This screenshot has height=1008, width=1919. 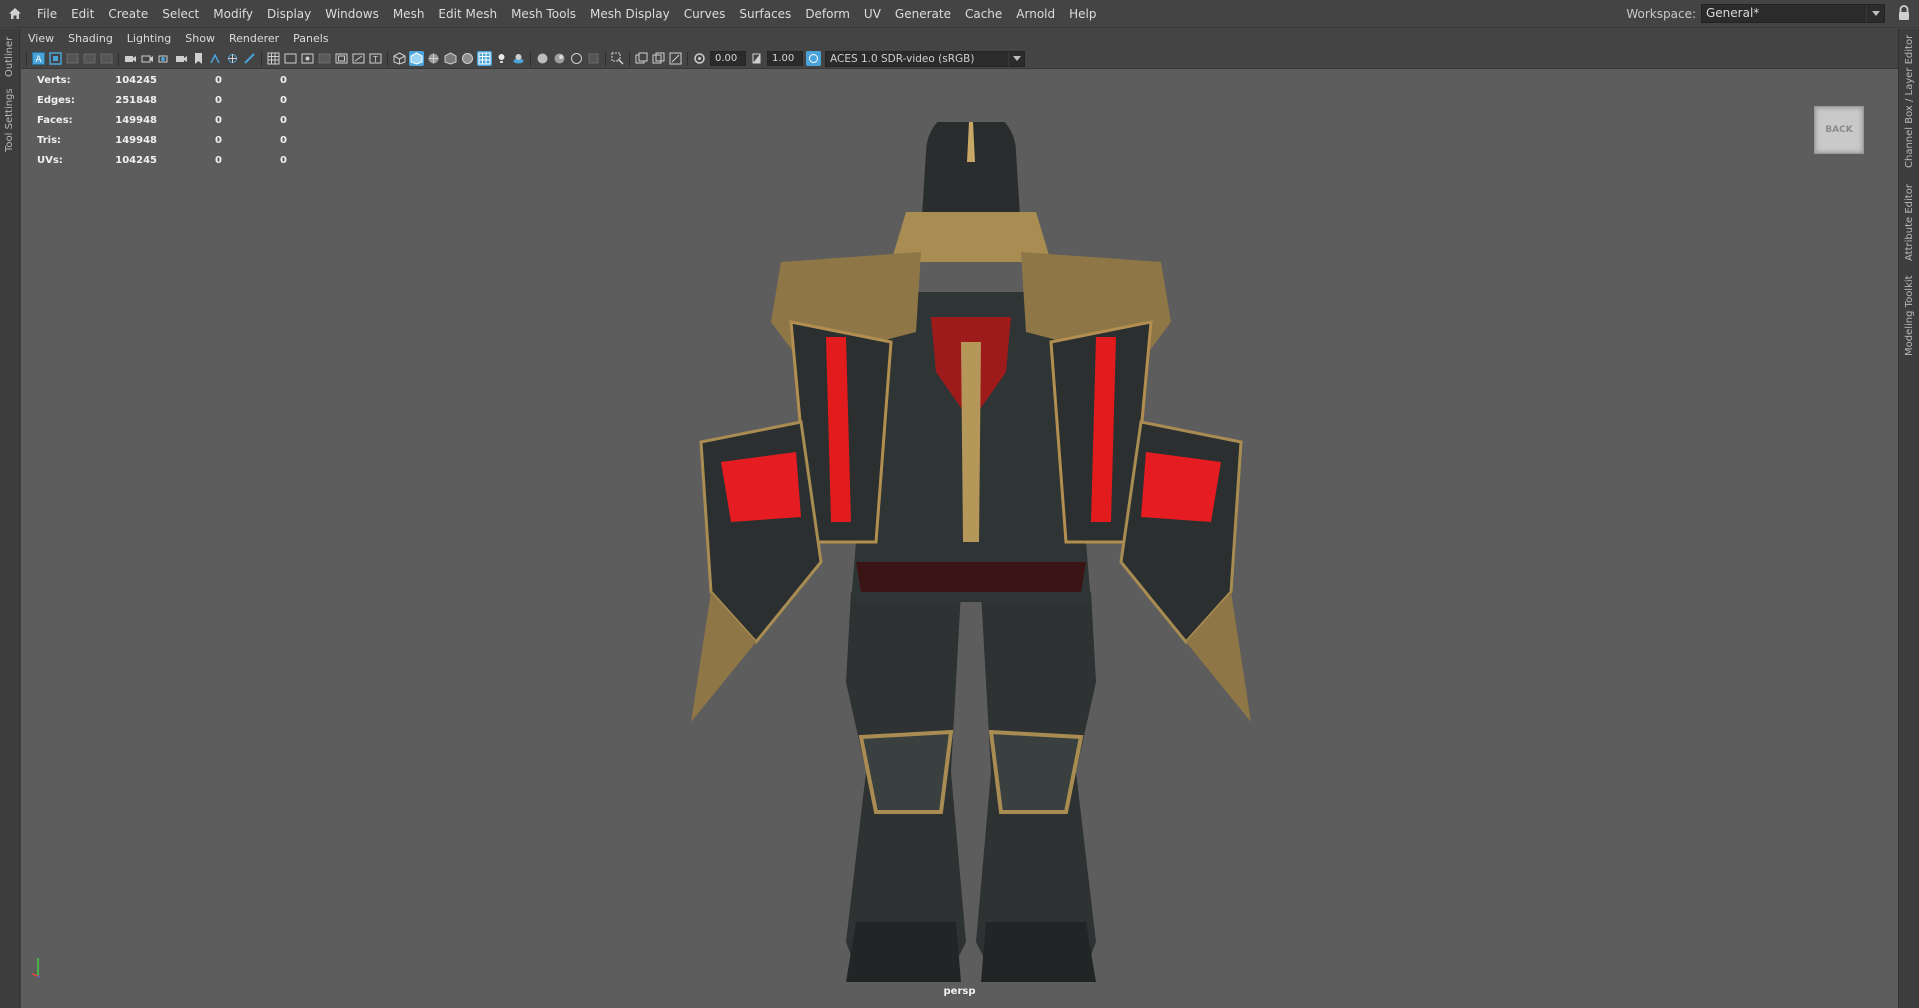 I want to click on resolution-gate-icon, so click(x=307, y=58).